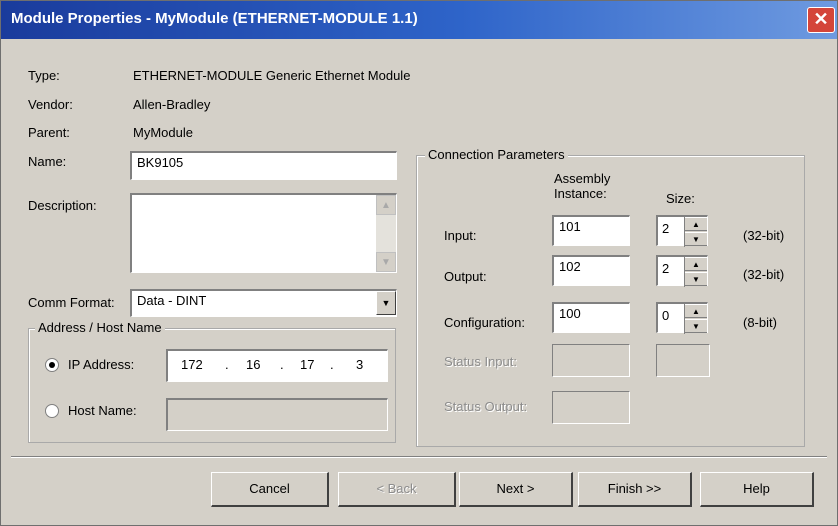  What do you see at coordinates (277, 365) in the screenshot?
I see `ip-address-field: 172 . 16 . 17 . 3` at bounding box center [277, 365].